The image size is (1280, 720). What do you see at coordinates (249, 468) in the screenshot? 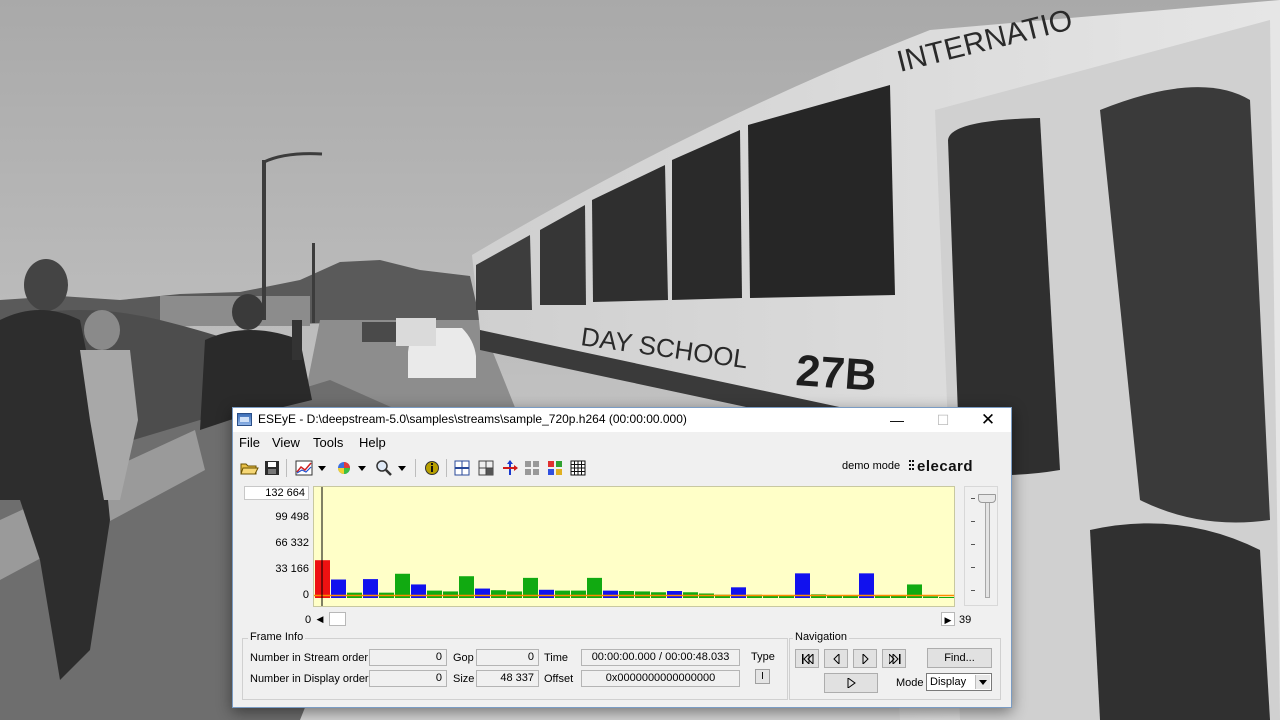
I see `open-folder-icon` at bounding box center [249, 468].